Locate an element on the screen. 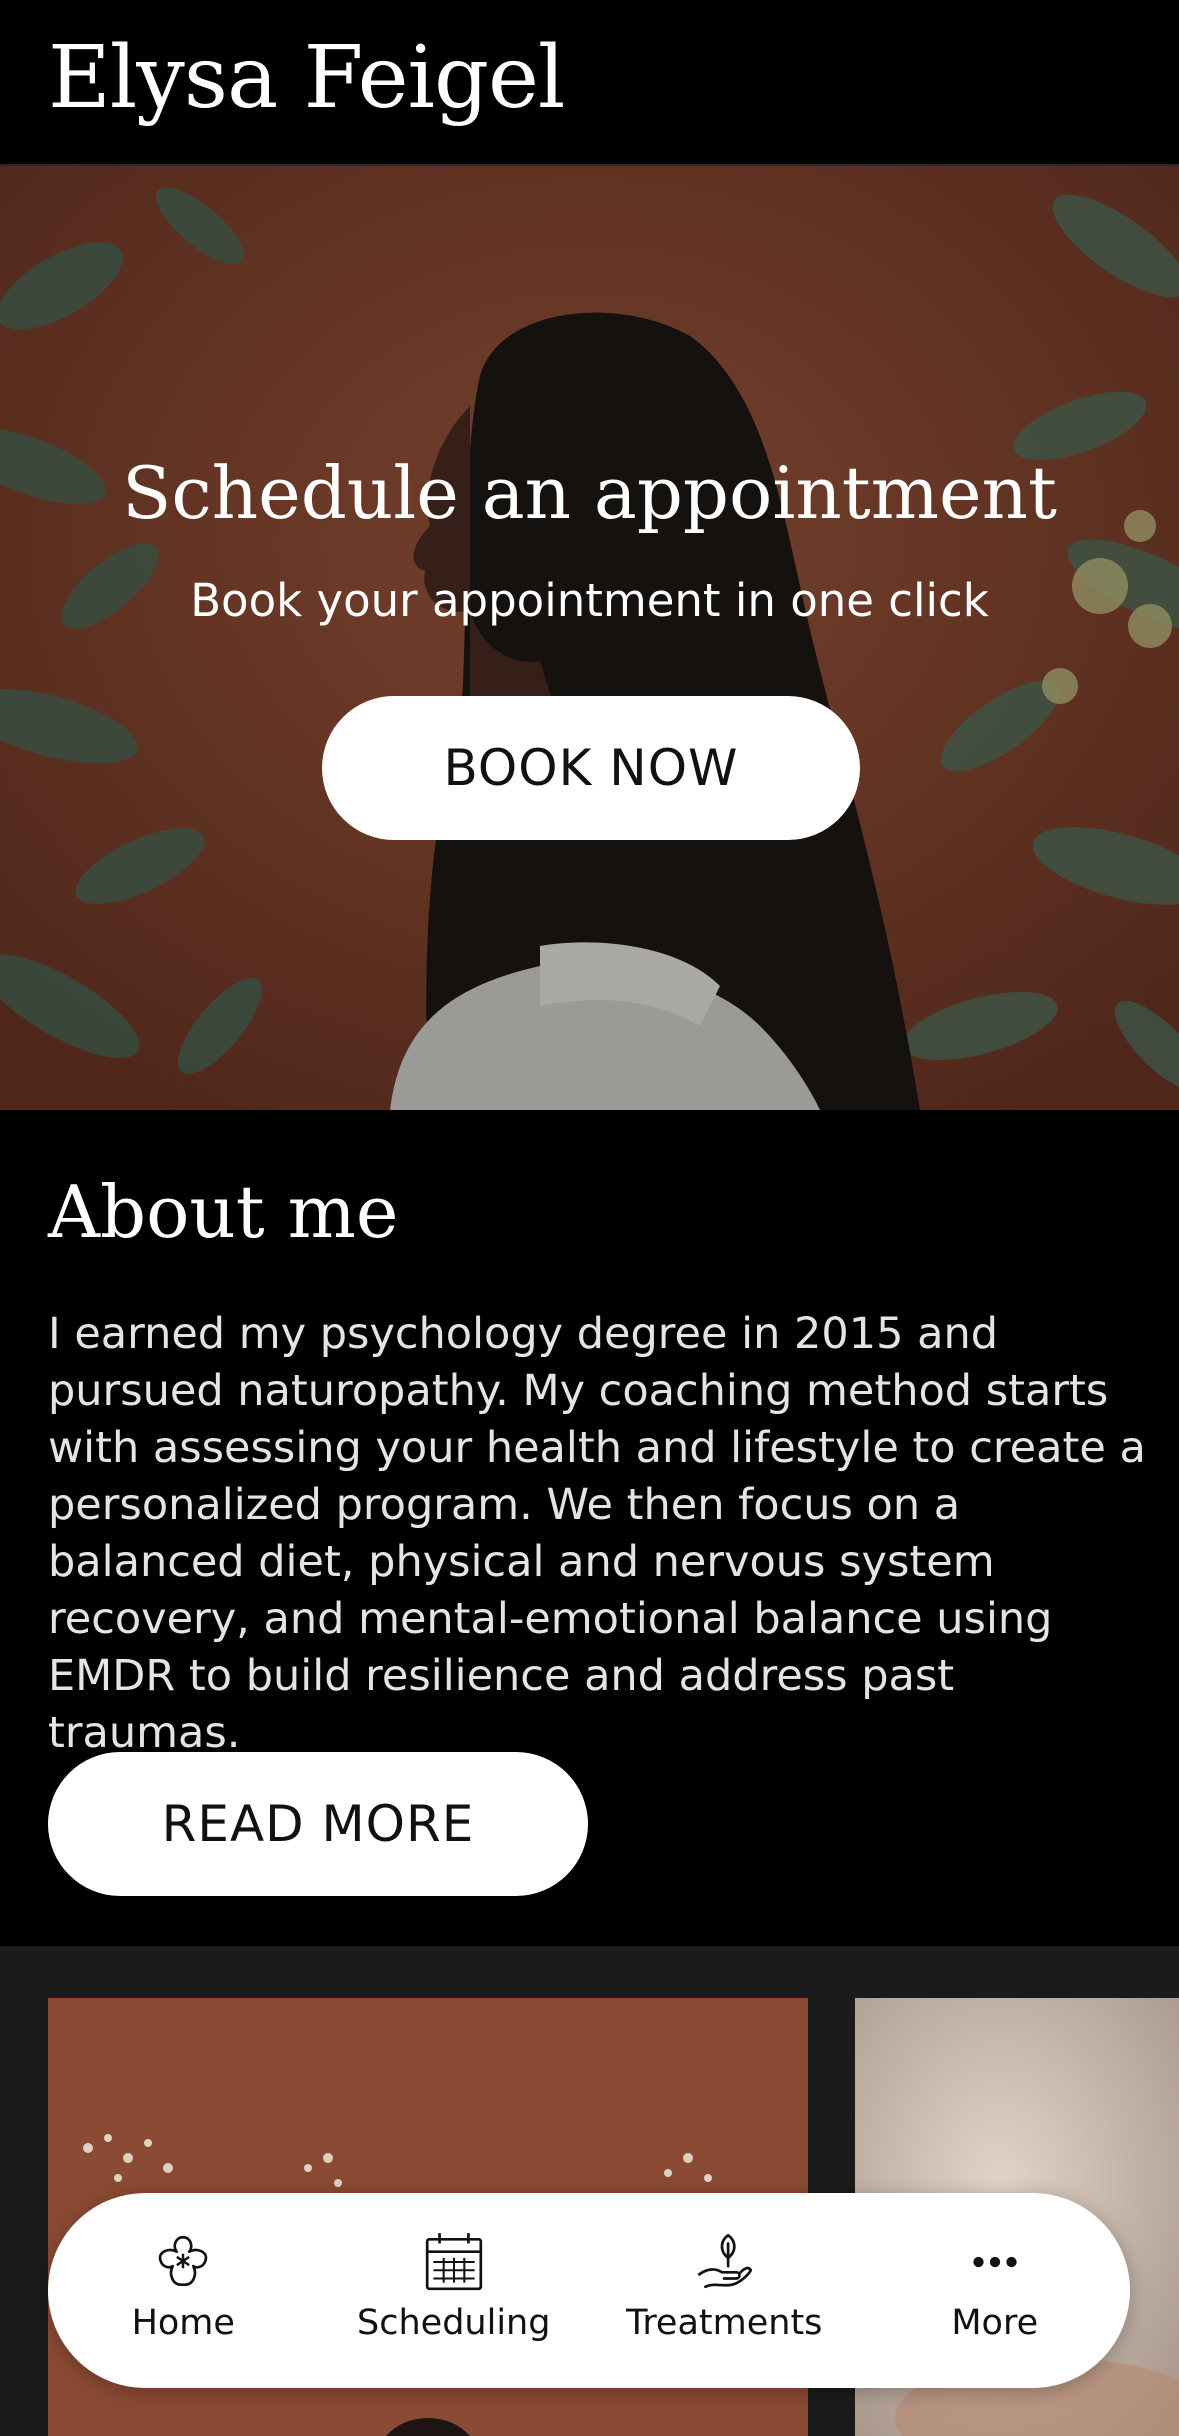 The height and width of the screenshot is (2436, 1179). hero-title: Schedule an appointment is located at coordinates (589, 493).